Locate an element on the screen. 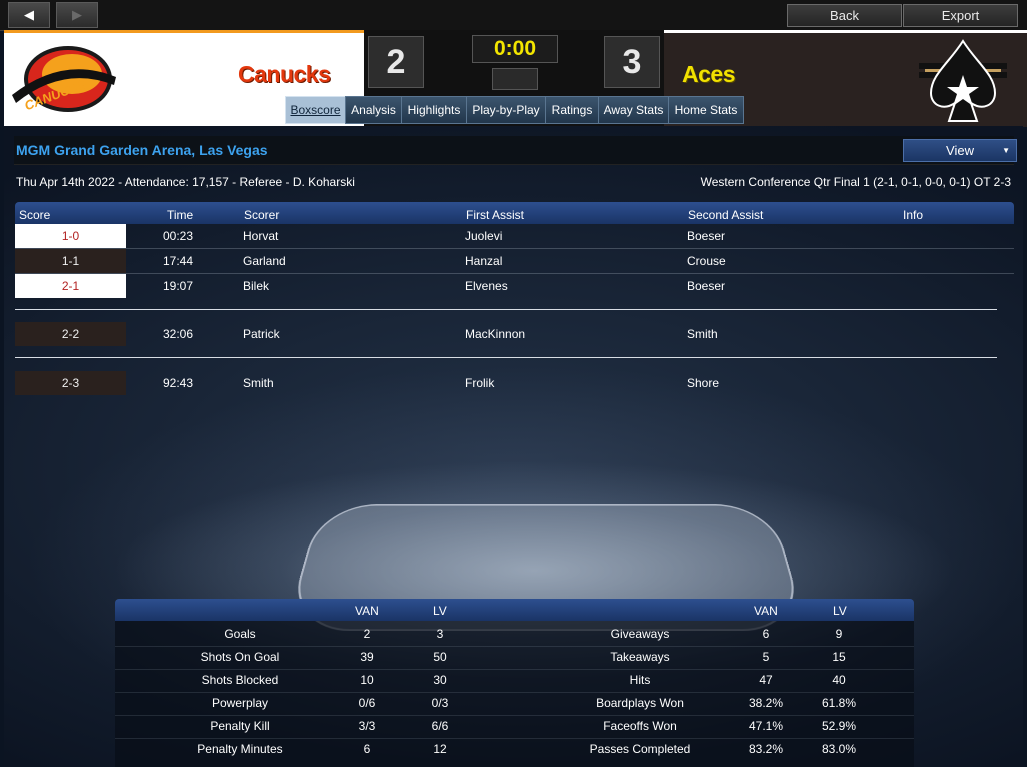  goal-first-assist: Hanzal is located at coordinates (483, 261).